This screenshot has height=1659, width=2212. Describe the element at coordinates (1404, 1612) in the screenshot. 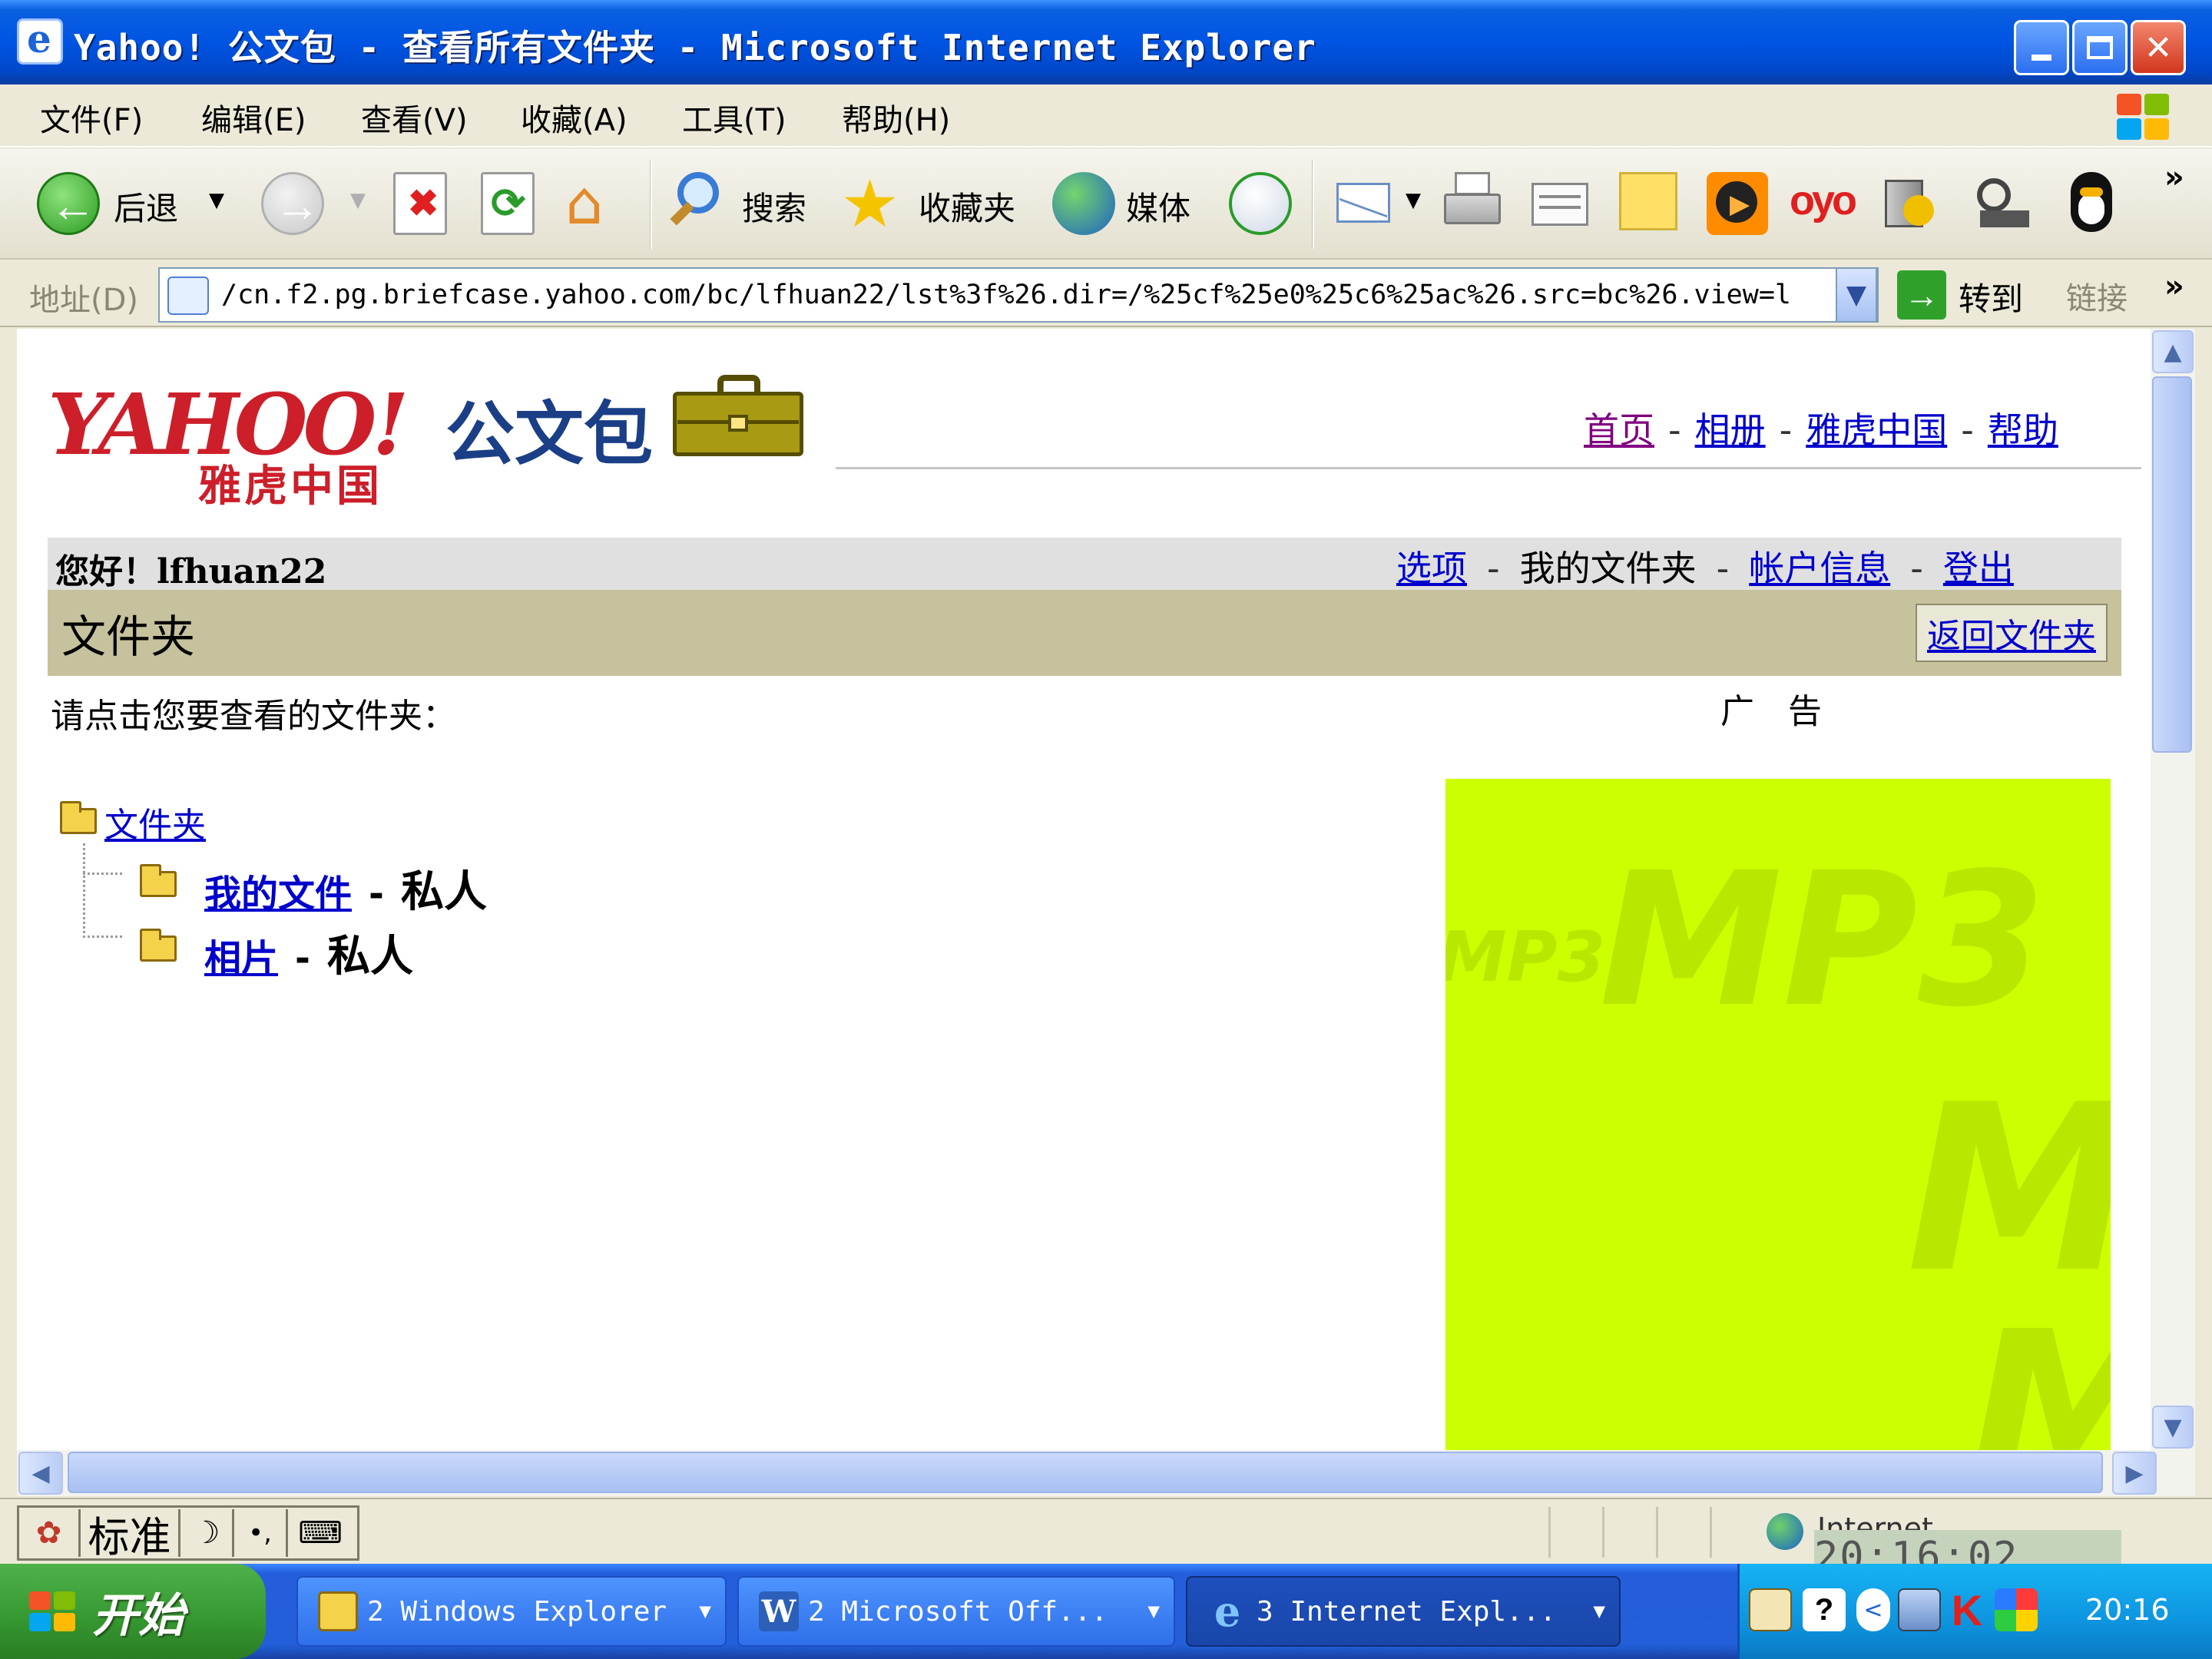

I see `task-internet-explorer: e 3 Internet Expl... ▼` at that location.